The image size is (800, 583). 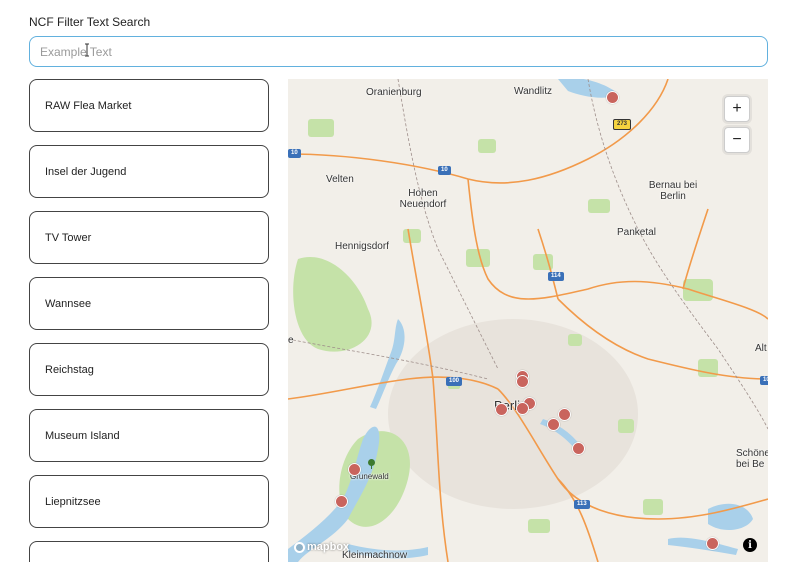 What do you see at coordinates (299, 547) in the screenshot?
I see `mapbox-logo-icon` at bounding box center [299, 547].